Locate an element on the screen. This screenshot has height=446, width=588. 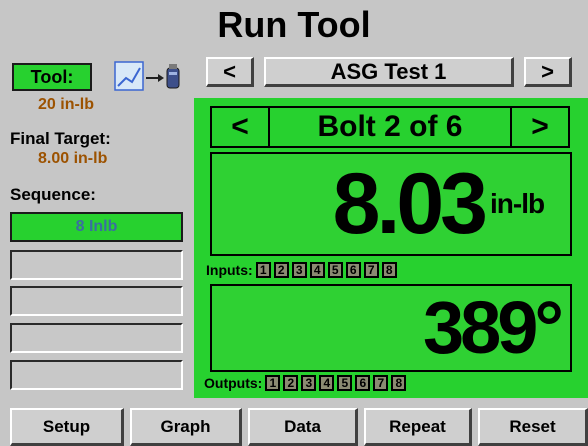
prev-test-button: < is located at coordinates (230, 72).